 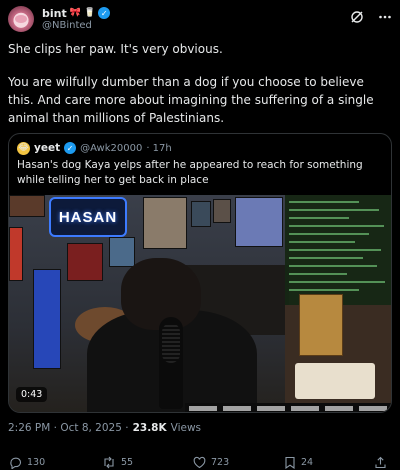 I want to click on reply-button: 130, so click(x=27, y=462).